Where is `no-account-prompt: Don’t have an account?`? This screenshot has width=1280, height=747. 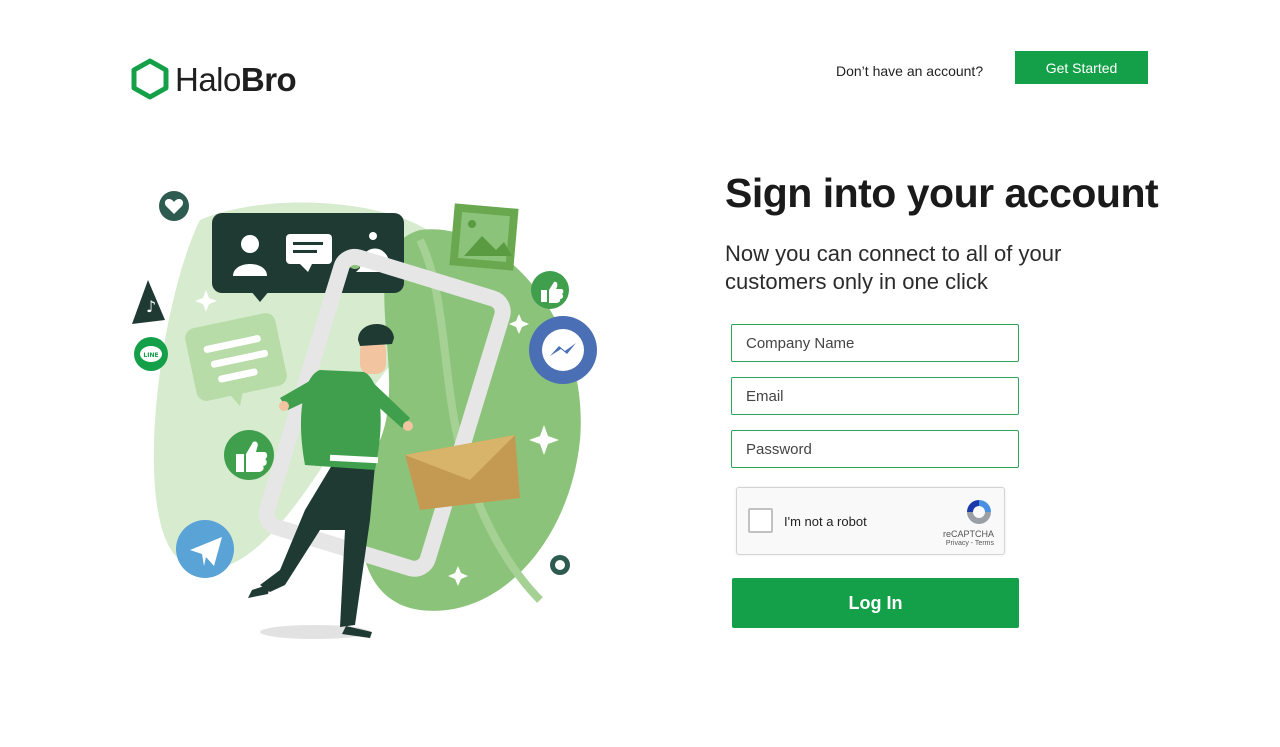 no-account-prompt: Don’t have an account? is located at coordinates (910, 71).